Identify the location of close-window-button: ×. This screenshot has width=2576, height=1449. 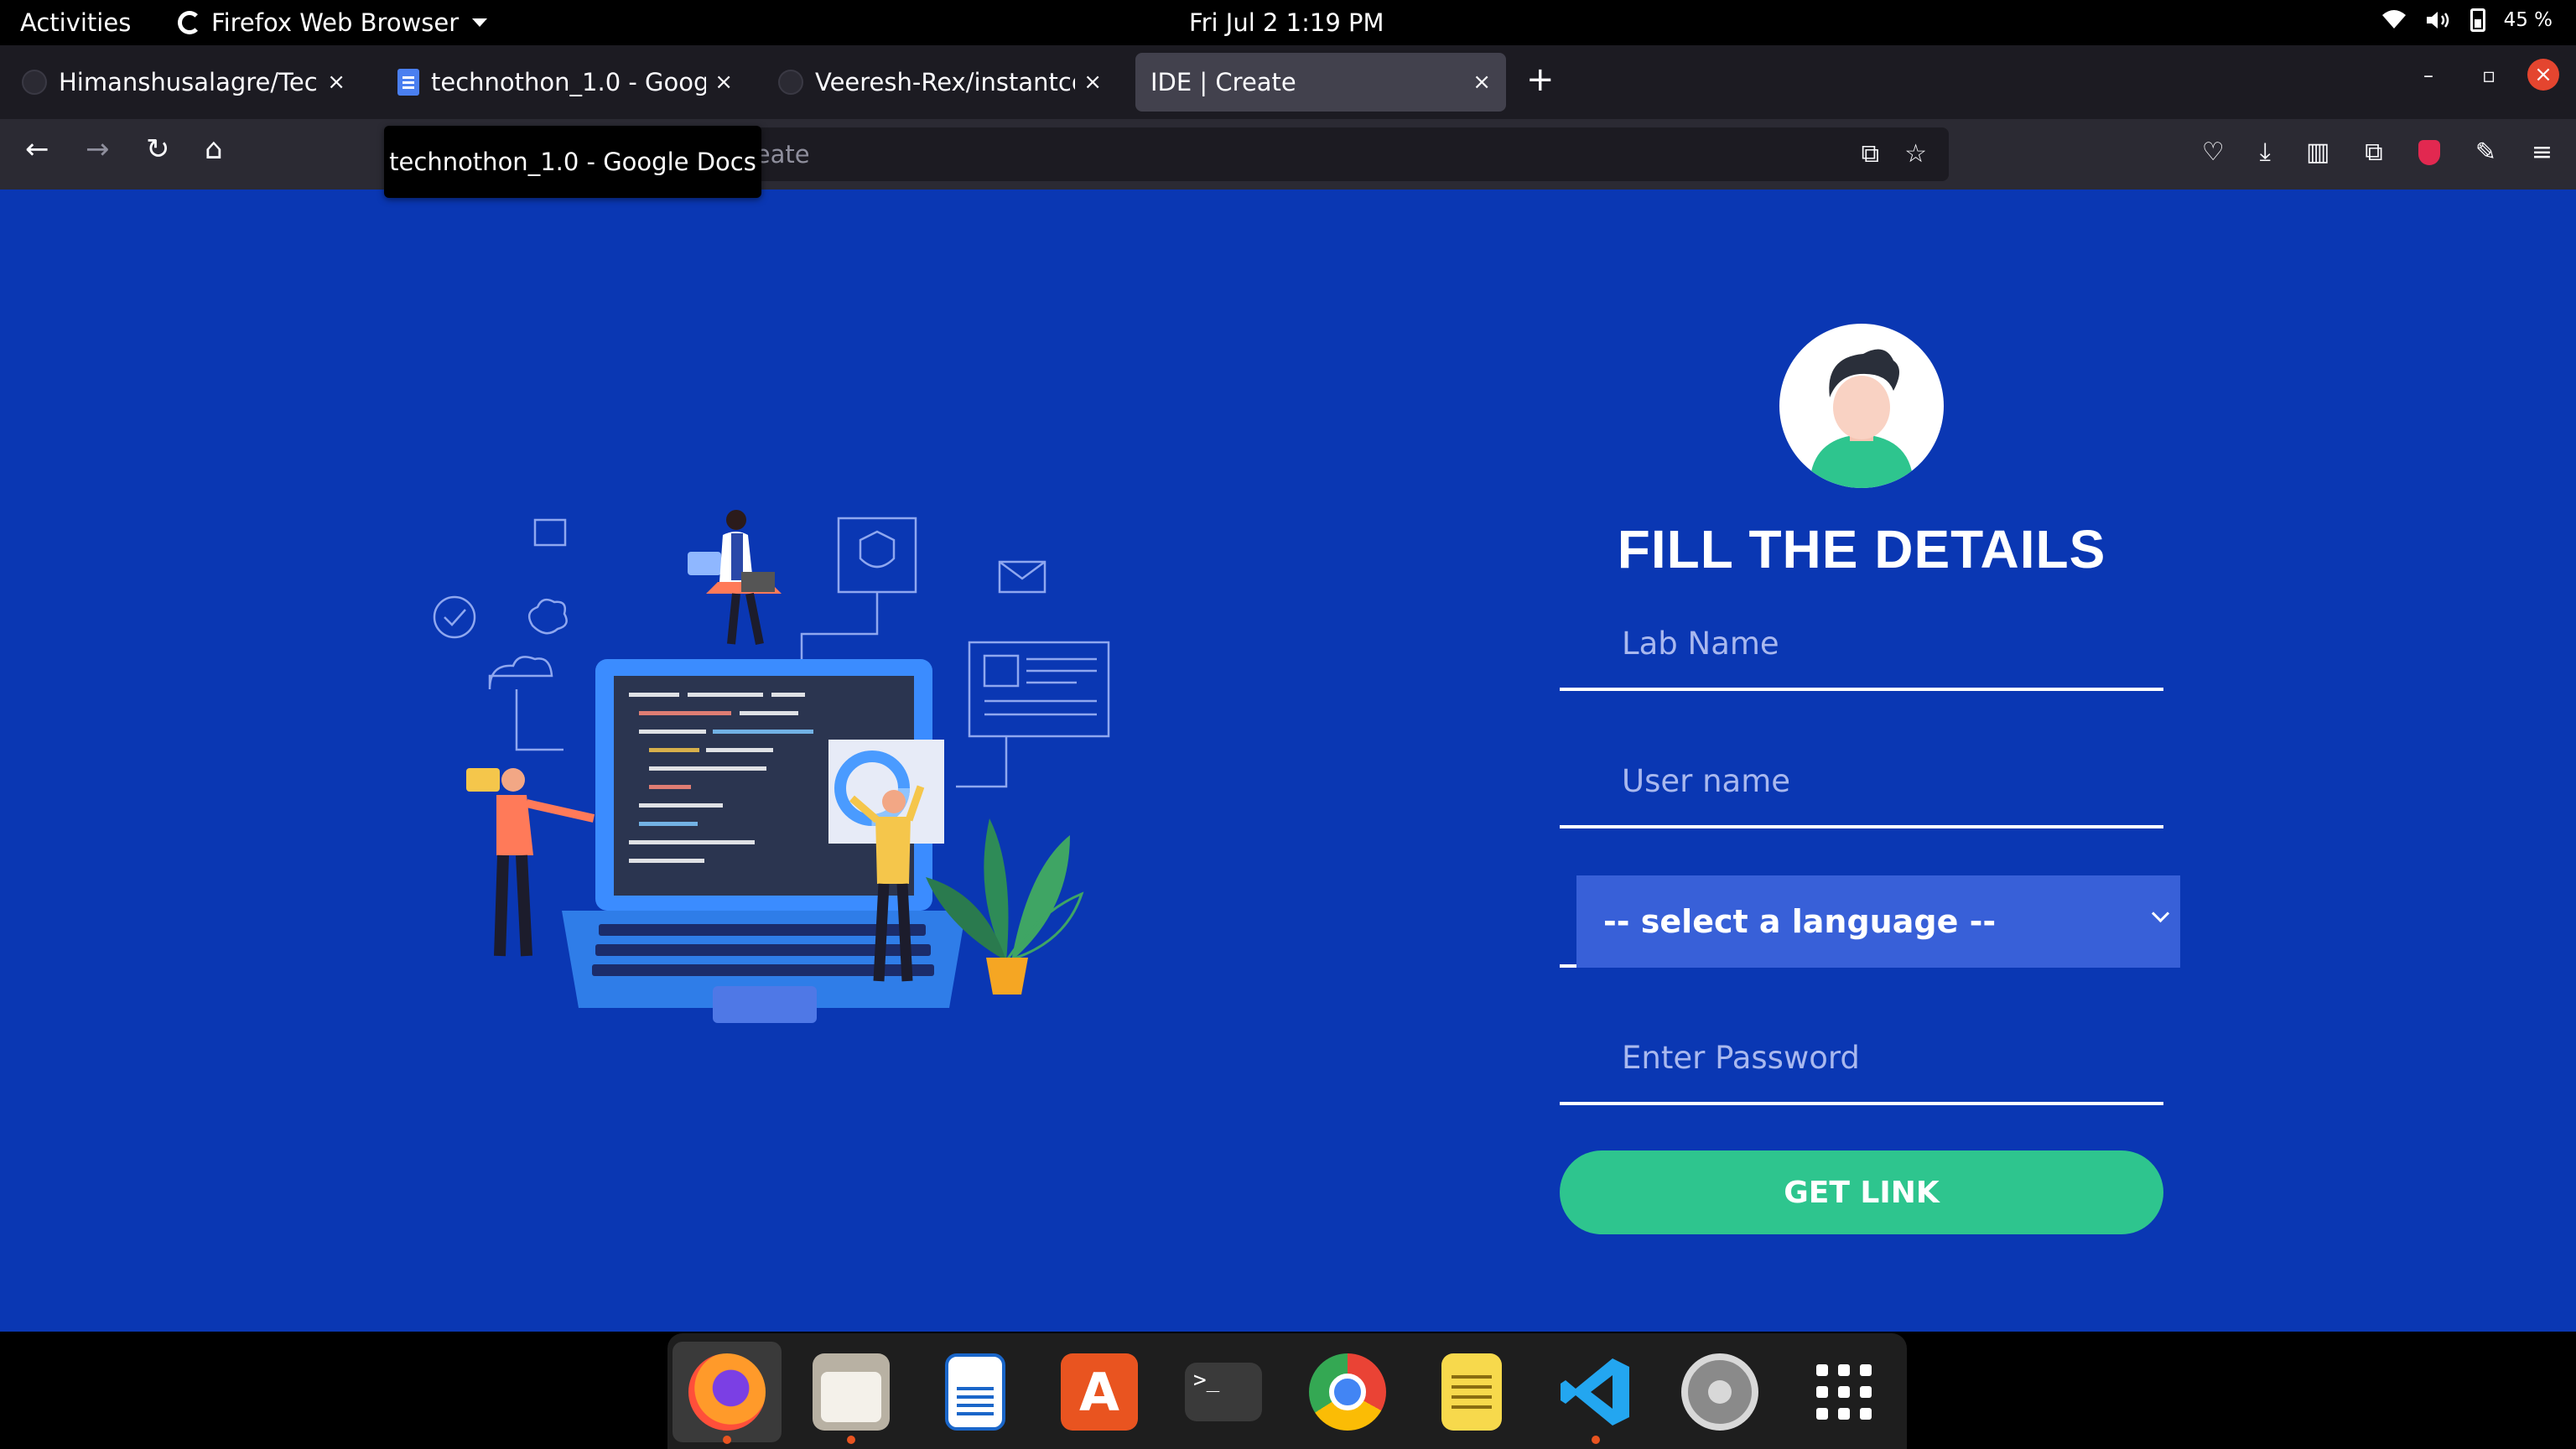
(2543, 75).